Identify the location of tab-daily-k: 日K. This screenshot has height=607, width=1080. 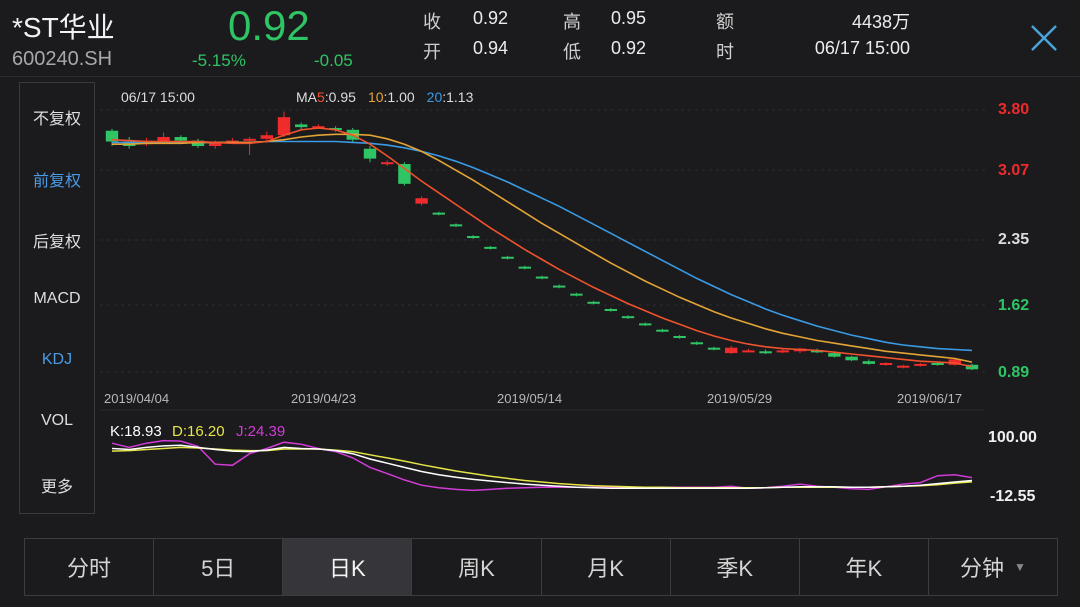
(348, 567).